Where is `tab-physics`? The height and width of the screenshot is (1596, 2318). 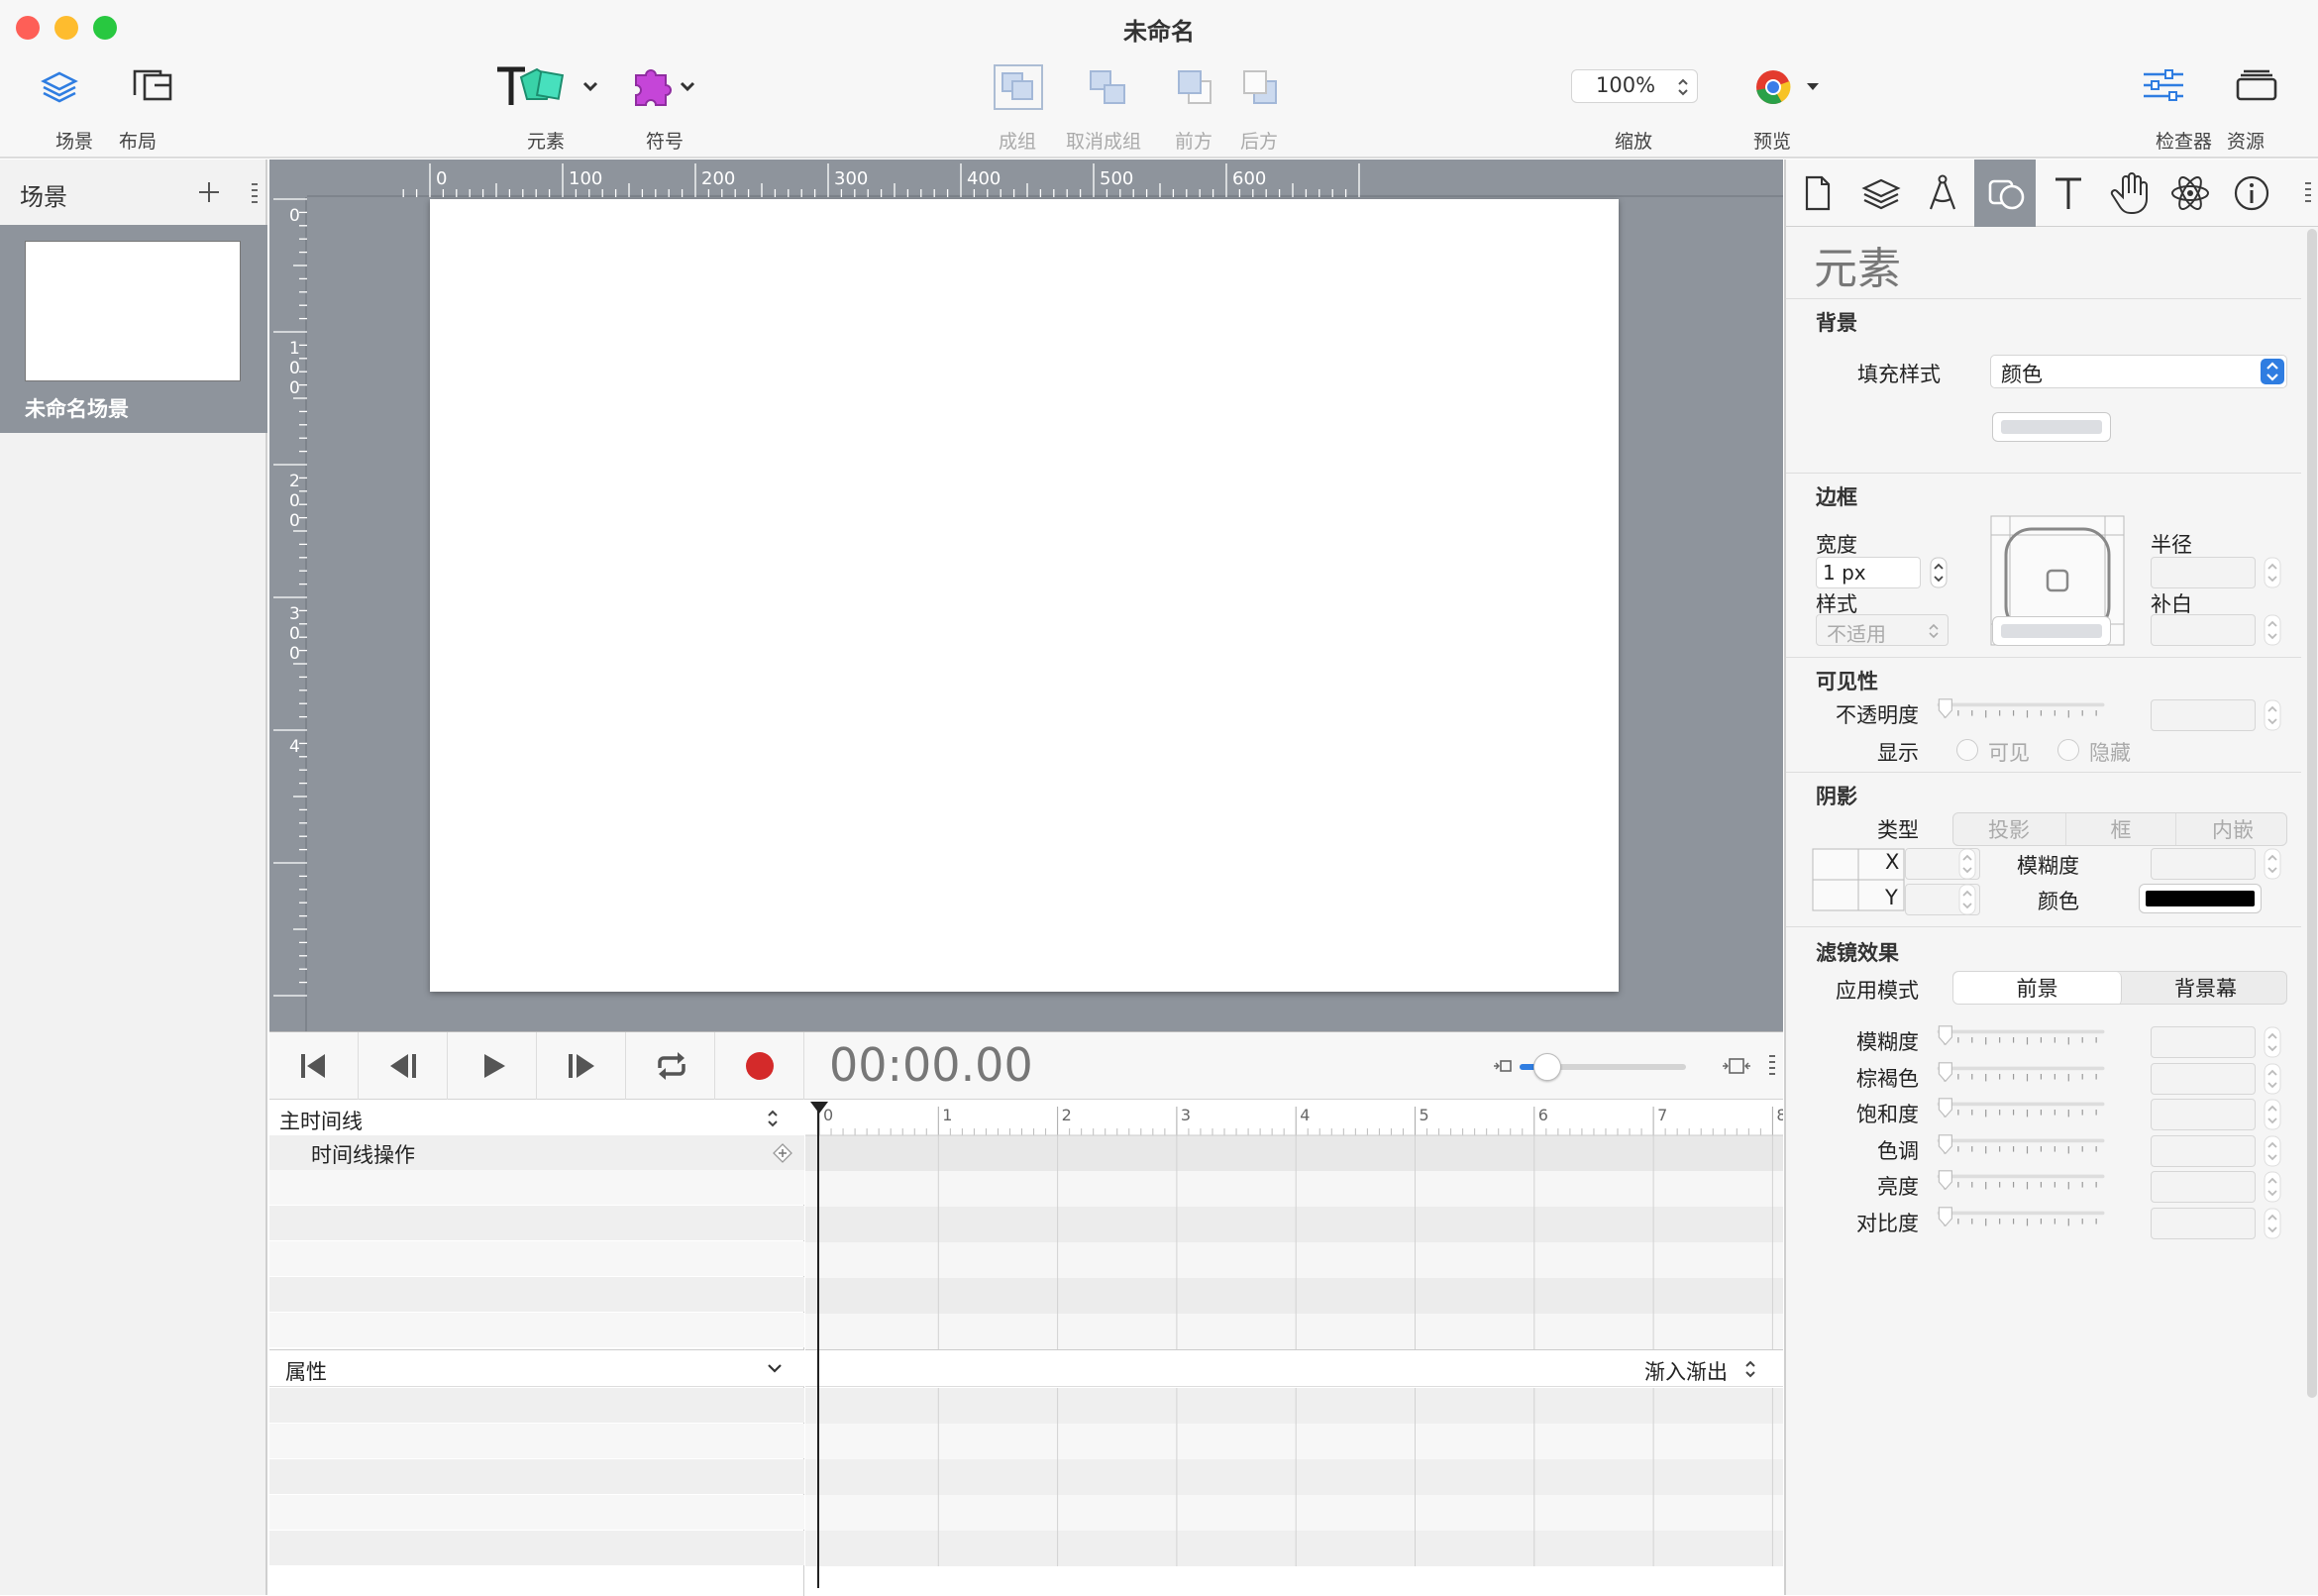 tab-physics is located at coordinates (2190, 193).